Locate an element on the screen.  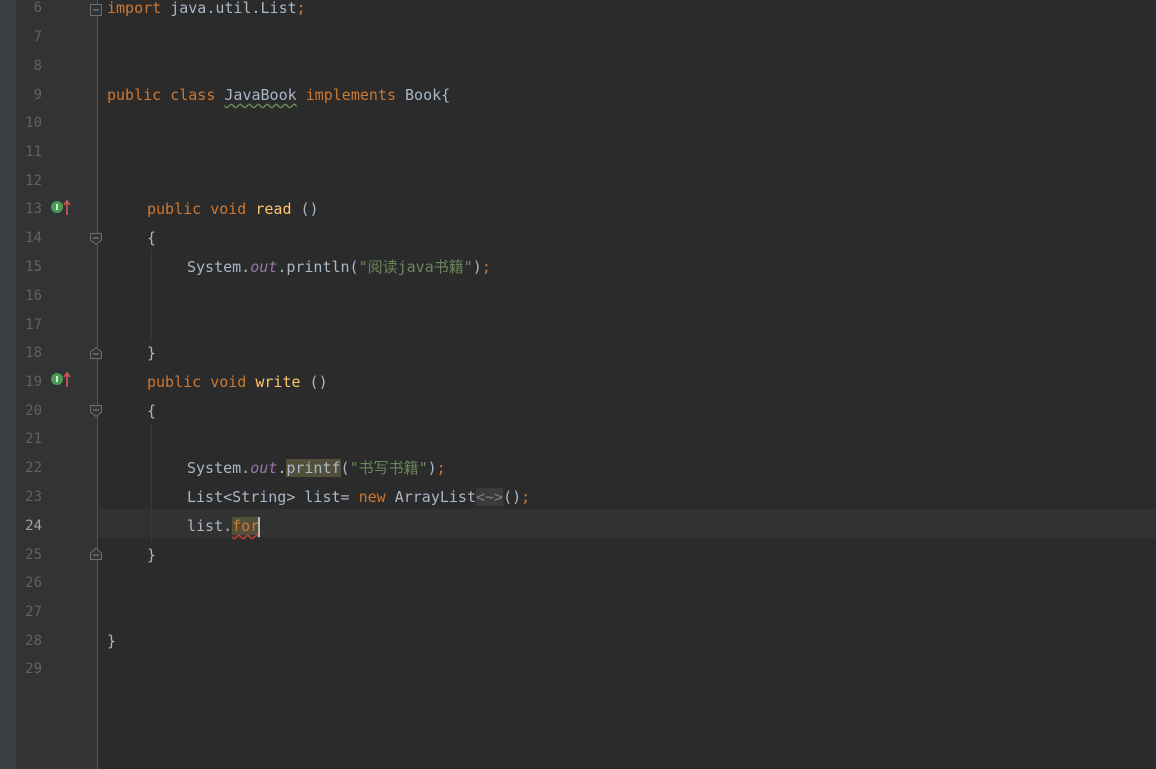
diamond-operator: <~> is located at coordinates (490, 497).